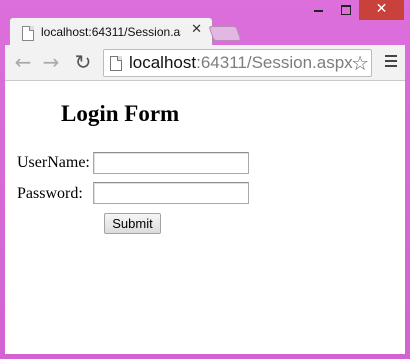 The height and width of the screenshot is (359, 410). I want to click on maximize-icon, so click(346, 10).